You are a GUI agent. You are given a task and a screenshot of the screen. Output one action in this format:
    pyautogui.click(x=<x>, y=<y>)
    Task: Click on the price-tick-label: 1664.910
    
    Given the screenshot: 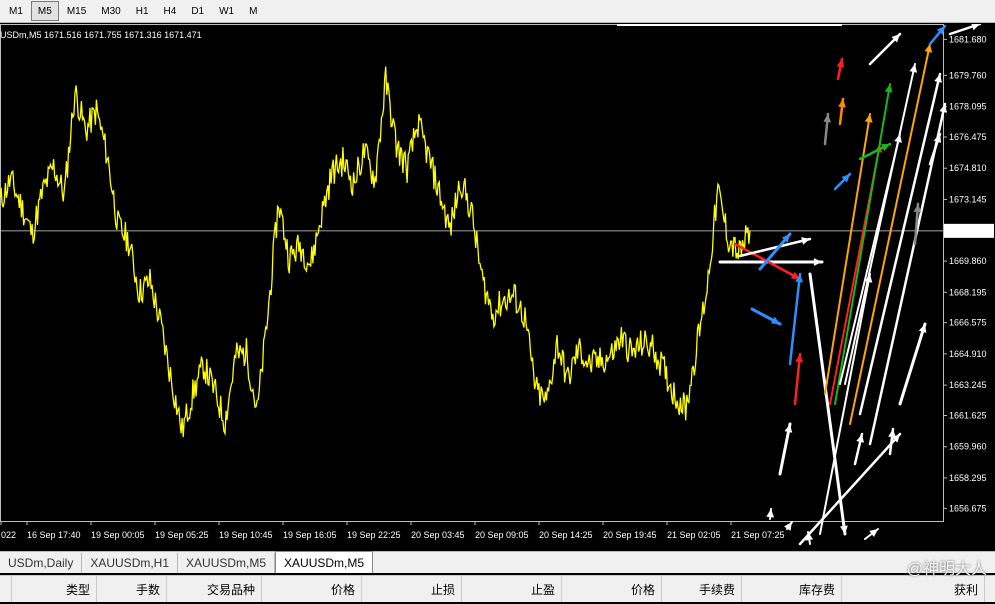 What is the action you would take?
    pyautogui.click(x=968, y=354)
    